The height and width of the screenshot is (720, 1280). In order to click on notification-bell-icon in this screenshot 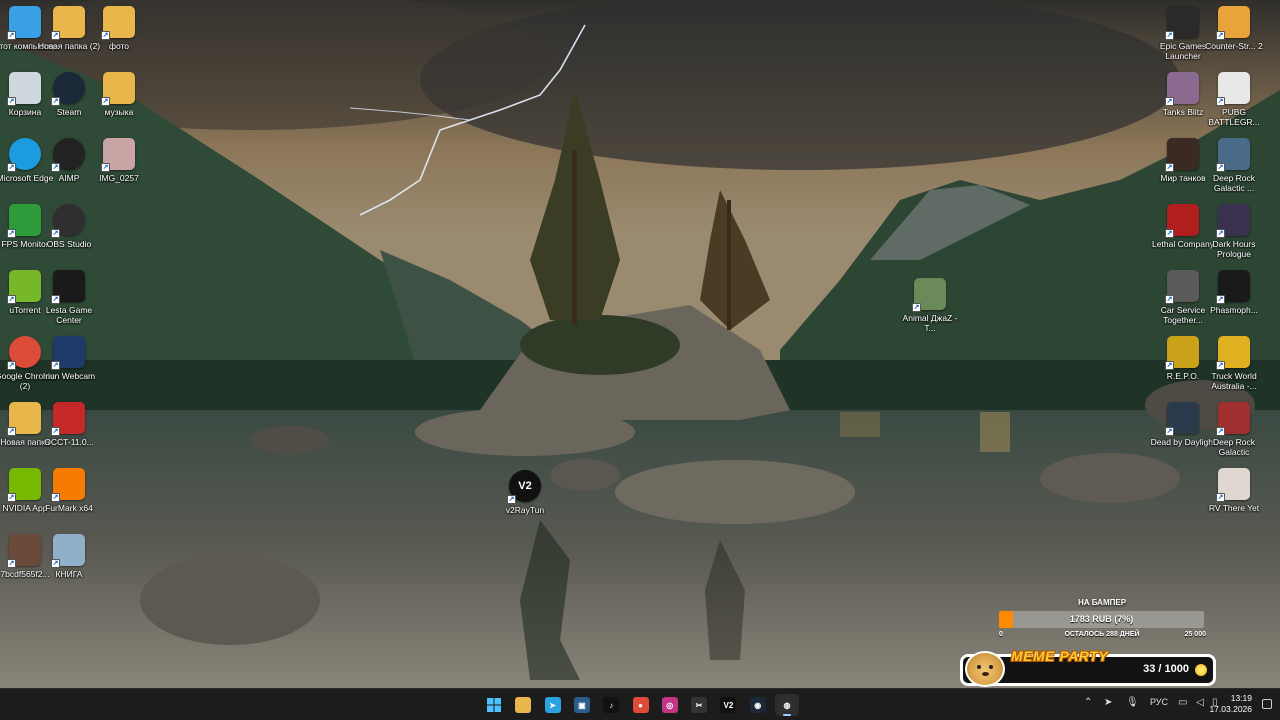, I will do `click(1267, 704)`.